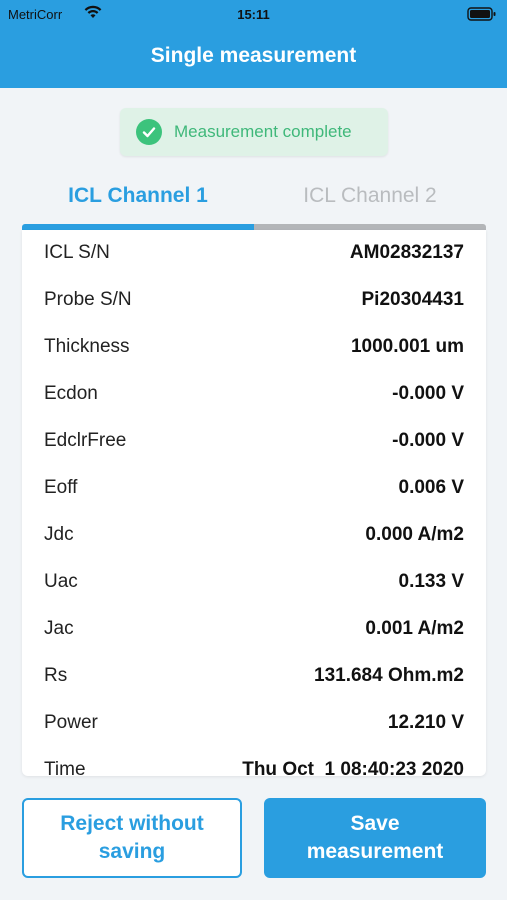 The image size is (507, 900). Describe the element at coordinates (254, 347) in the screenshot. I see `measurement-row: Thickness 1000.001 um` at that location.